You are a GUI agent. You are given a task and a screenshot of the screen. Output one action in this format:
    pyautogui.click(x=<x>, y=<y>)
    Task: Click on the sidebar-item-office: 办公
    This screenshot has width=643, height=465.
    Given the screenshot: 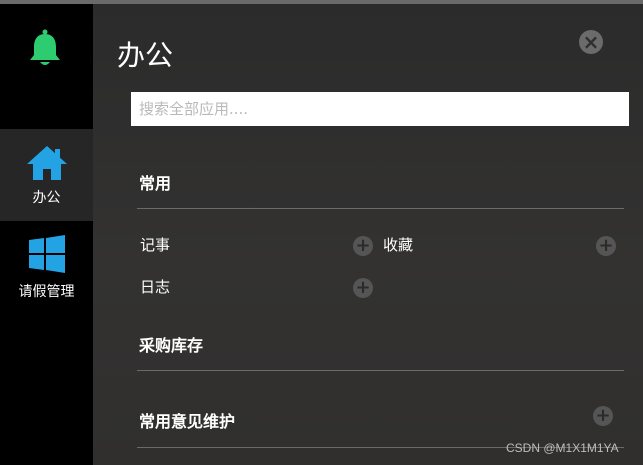 What is the action you would take?
    pyautogui.click(x=46, y=175)
    